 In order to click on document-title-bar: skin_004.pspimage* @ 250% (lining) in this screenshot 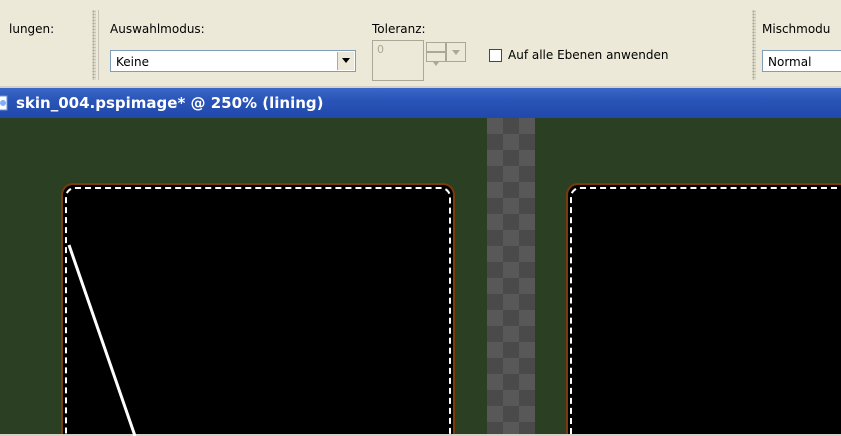, I will do `click(420, 103)`.